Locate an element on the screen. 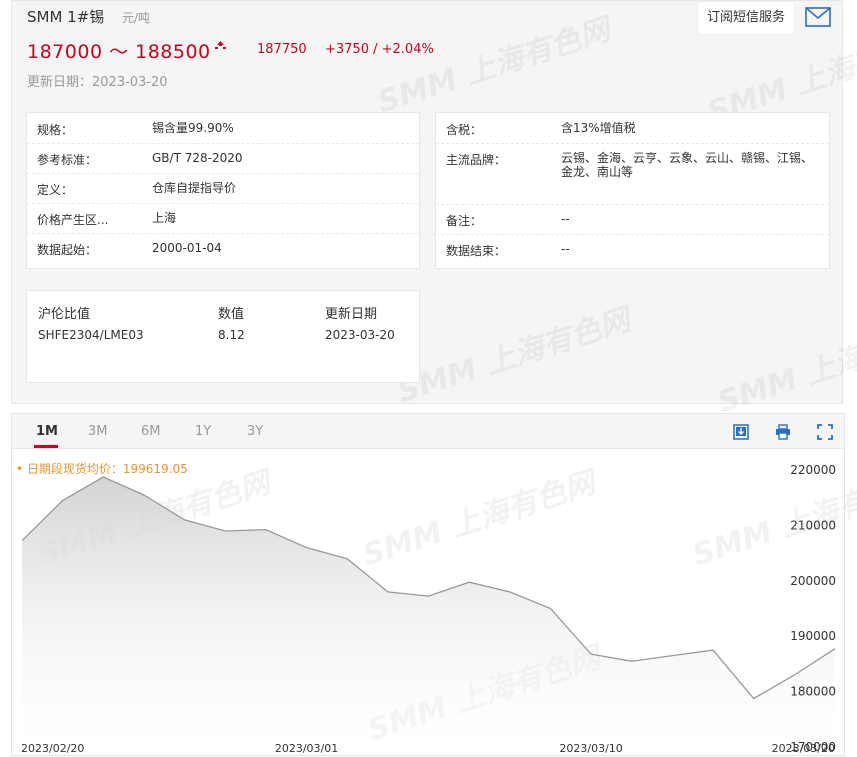 The width and height of the screenshot is (857, 757). price-range: 187000 ～ 188500 is located at coordinates (119, 52).